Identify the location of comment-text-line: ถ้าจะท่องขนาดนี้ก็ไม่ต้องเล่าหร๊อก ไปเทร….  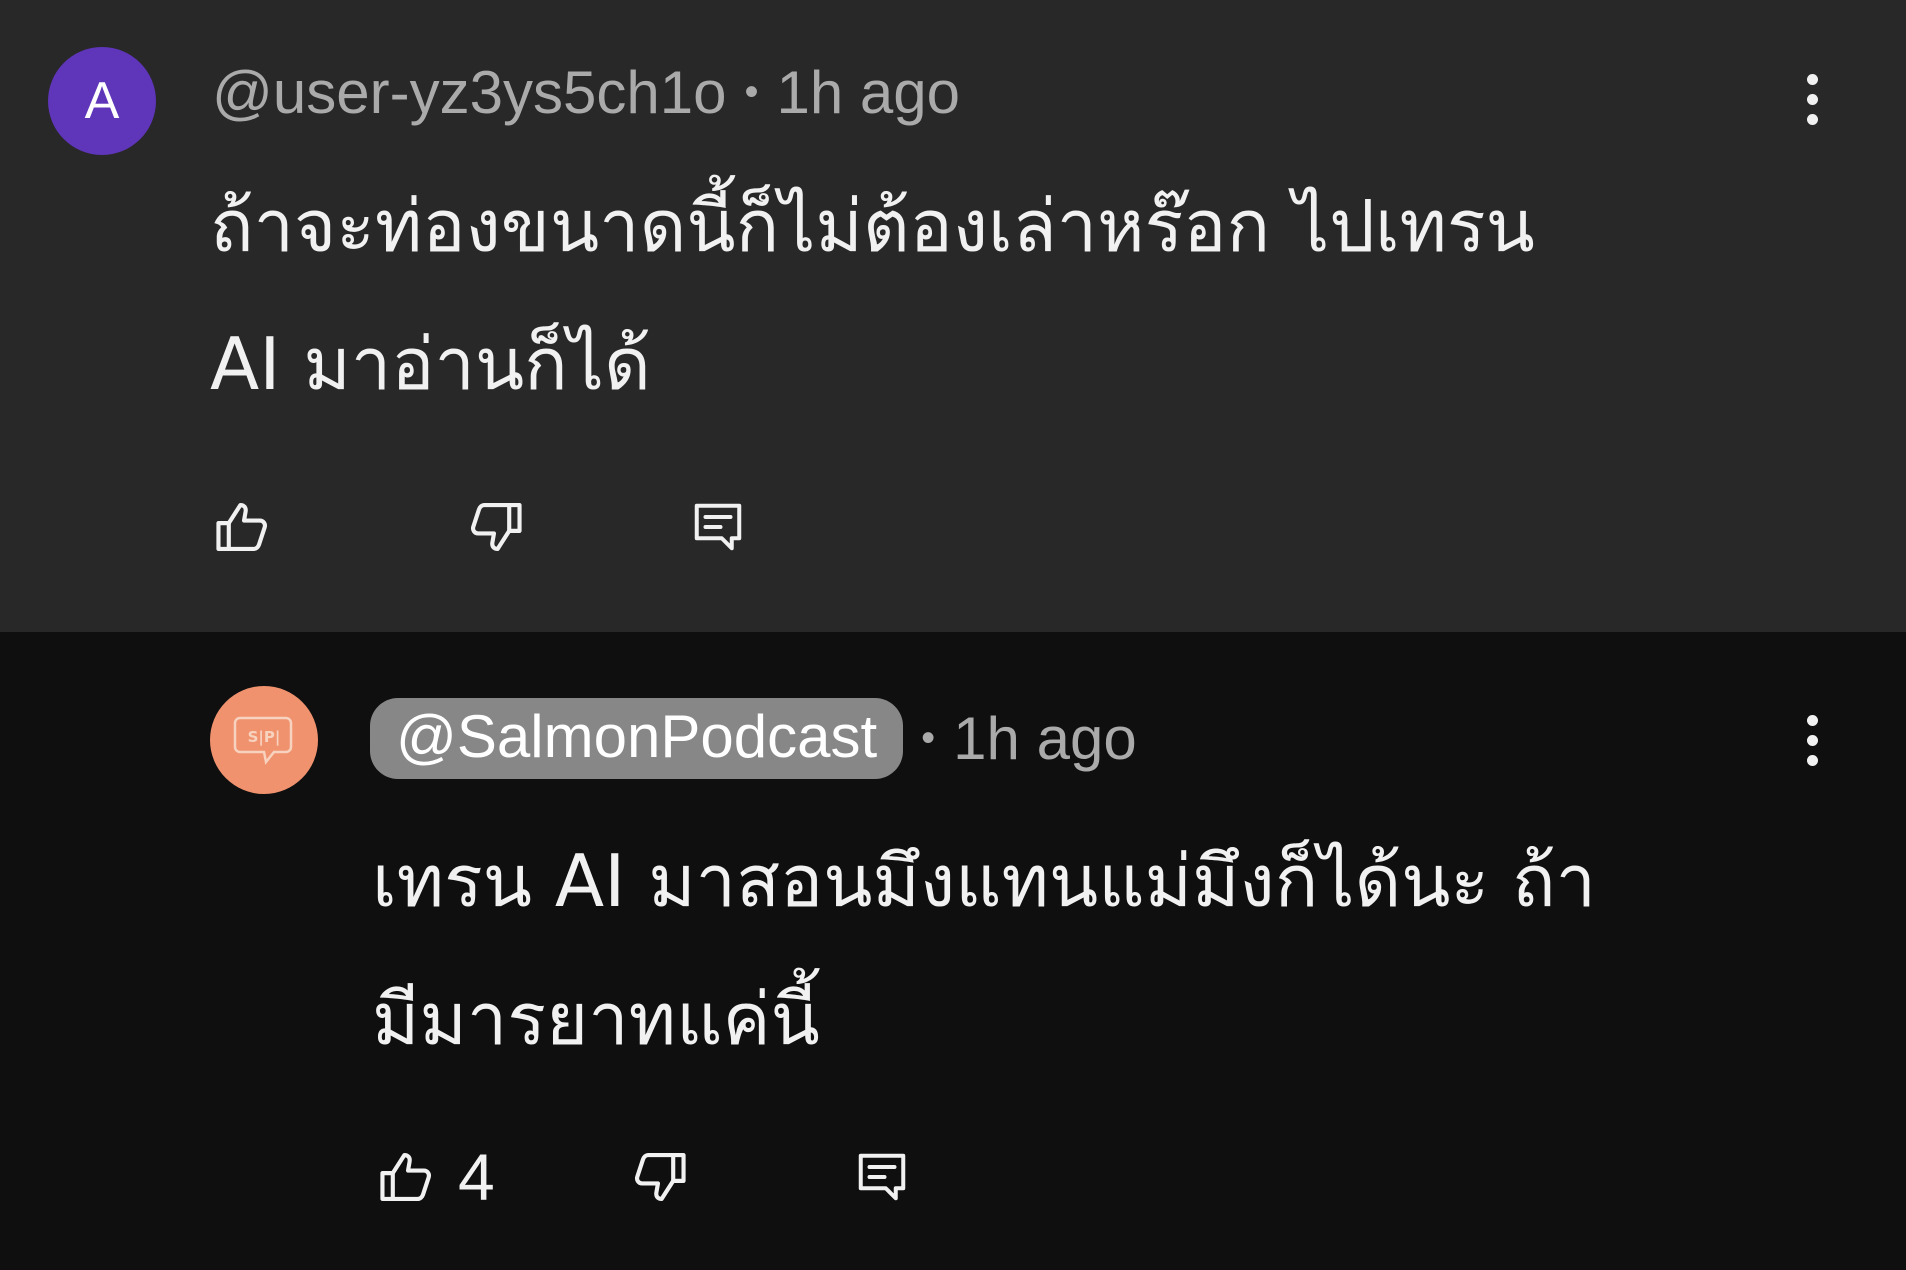
(872, 226).